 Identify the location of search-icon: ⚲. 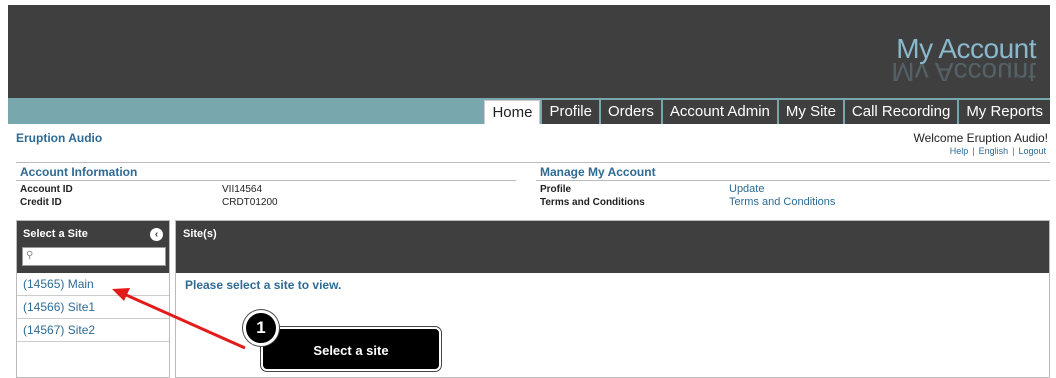
(30, 255).